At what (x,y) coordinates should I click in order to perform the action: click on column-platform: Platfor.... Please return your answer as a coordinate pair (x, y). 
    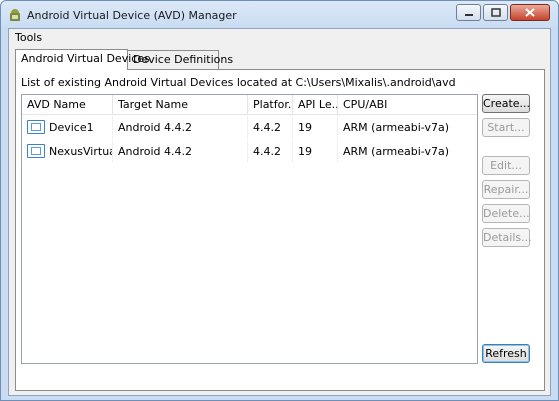
    Looking at the image, I should click on (270, 104).